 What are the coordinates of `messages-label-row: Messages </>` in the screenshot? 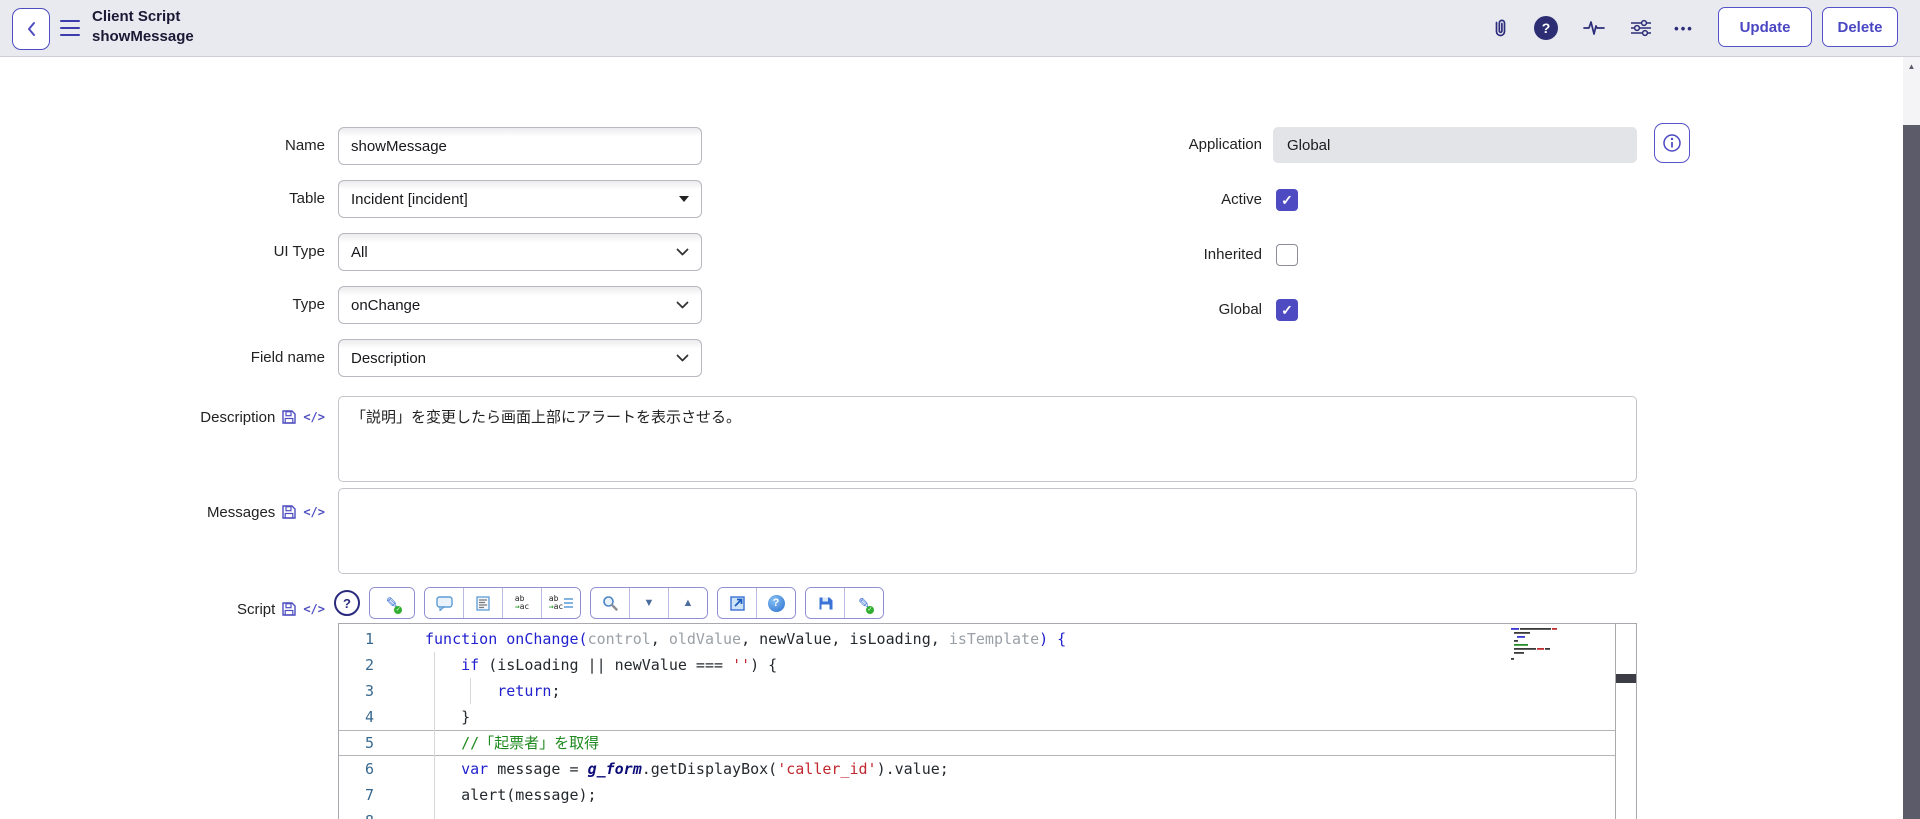 It's located at (162, 512).